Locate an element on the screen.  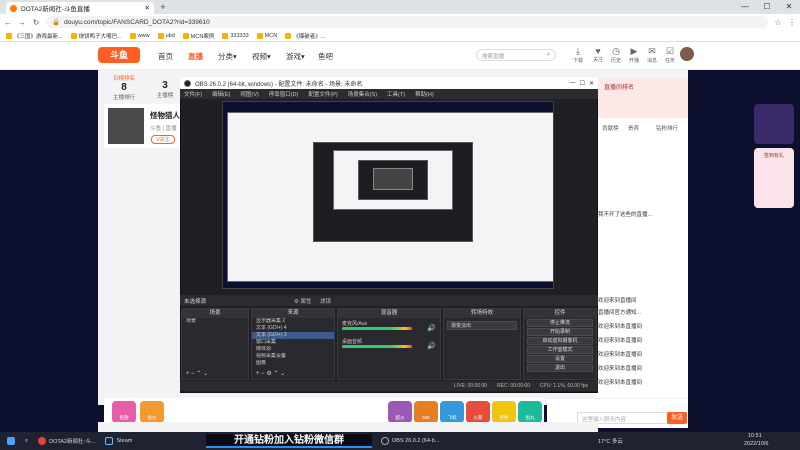
douyu-logo: 斗鱼 is located at coordinates (119, 55).